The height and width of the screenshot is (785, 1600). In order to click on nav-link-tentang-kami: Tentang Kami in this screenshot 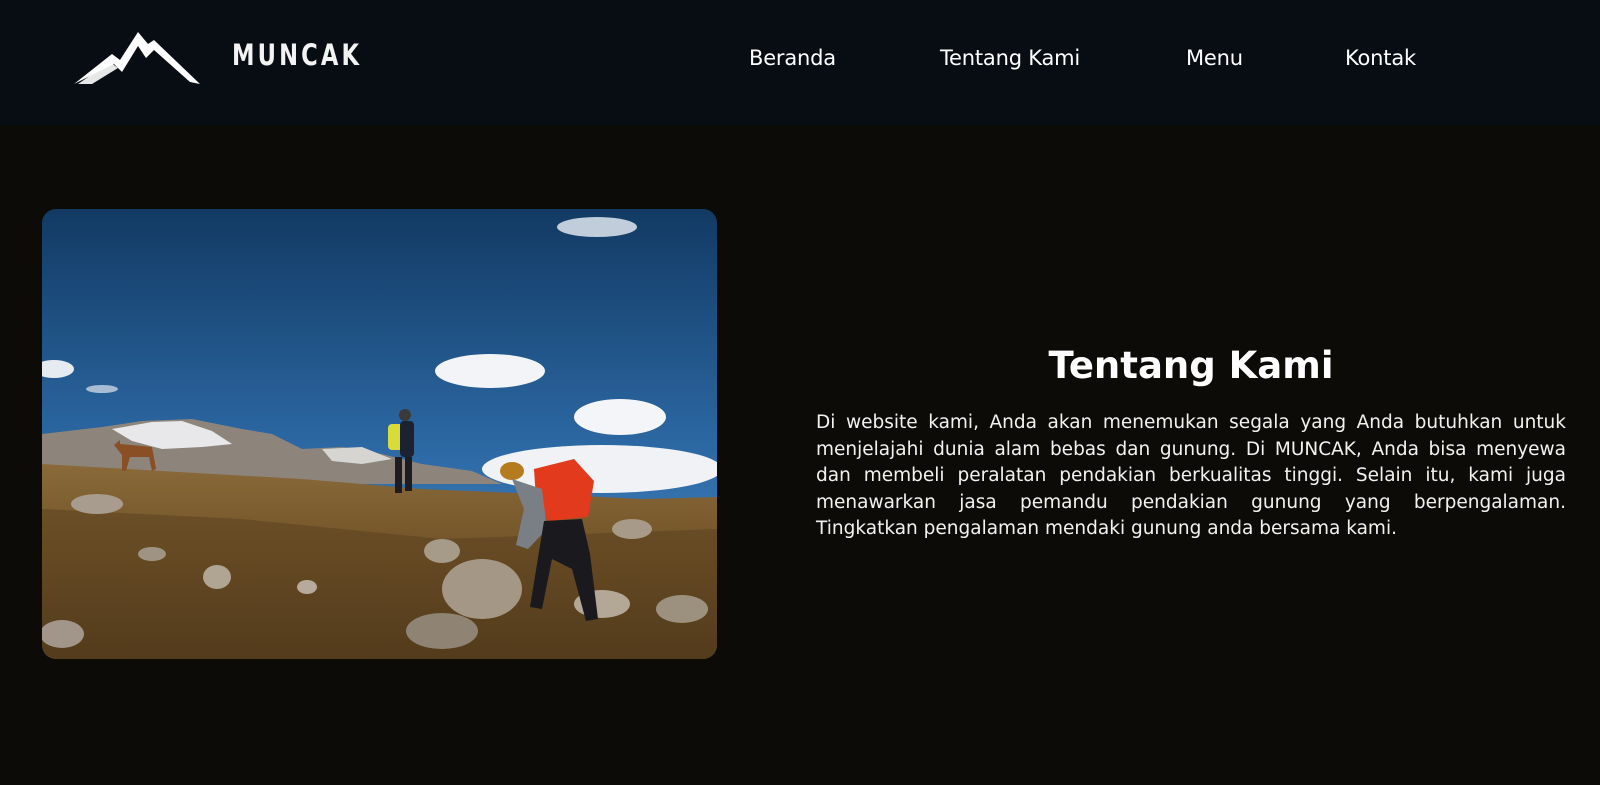, I will do `click(1010, 58)`.